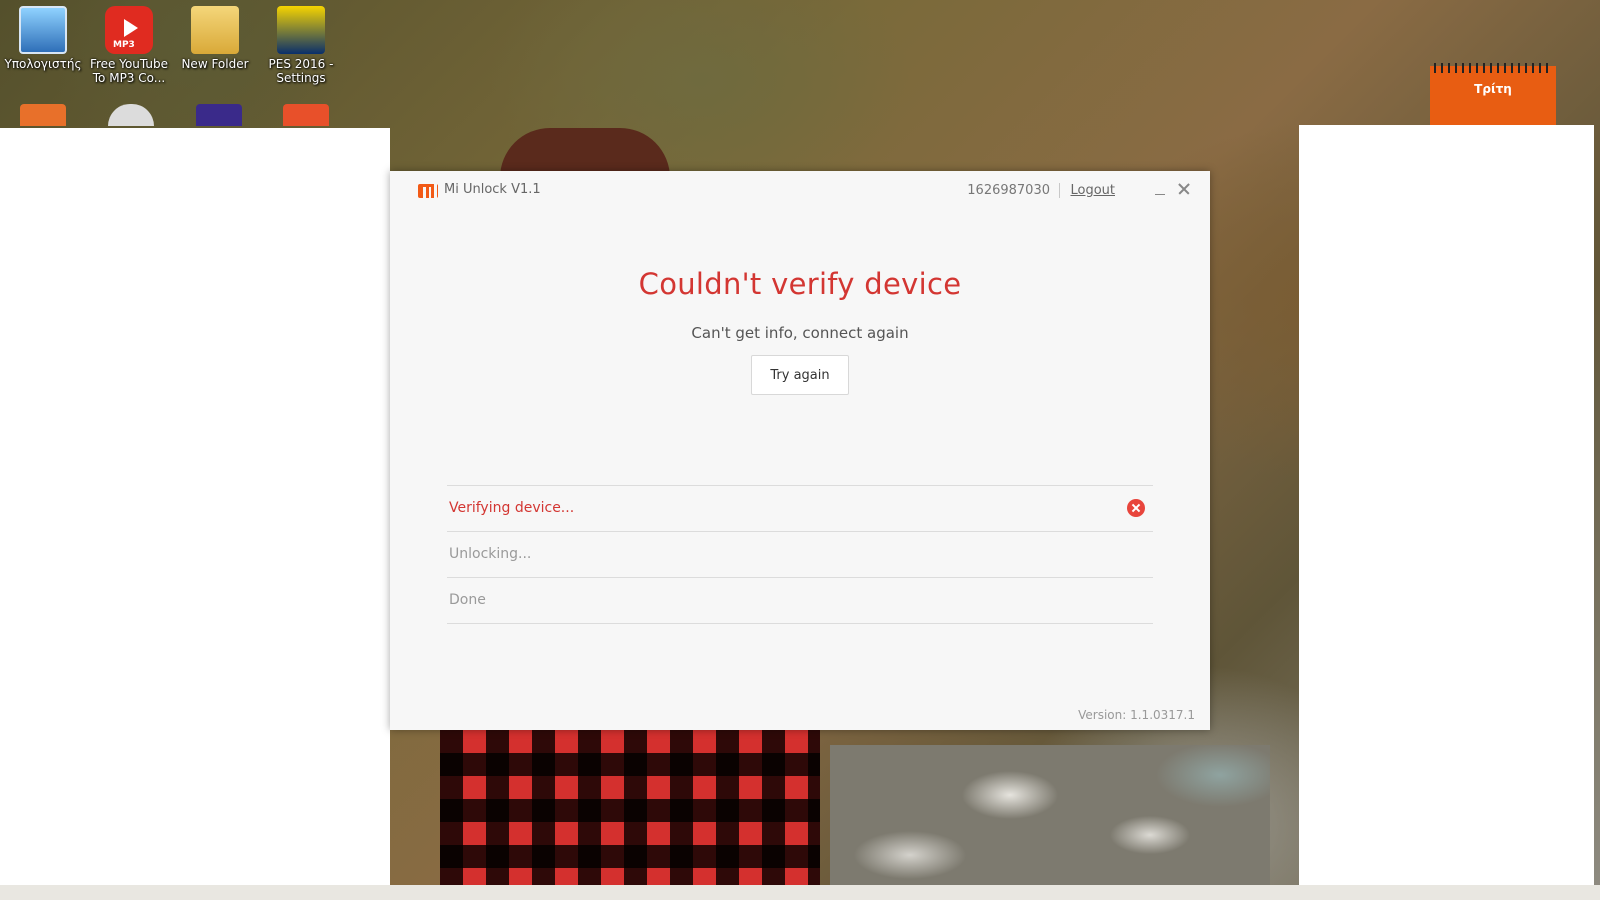 This screenshot has height=900, width=1600. I want to click on calendar-gadget: Τρίτη, so click(1493, 94).